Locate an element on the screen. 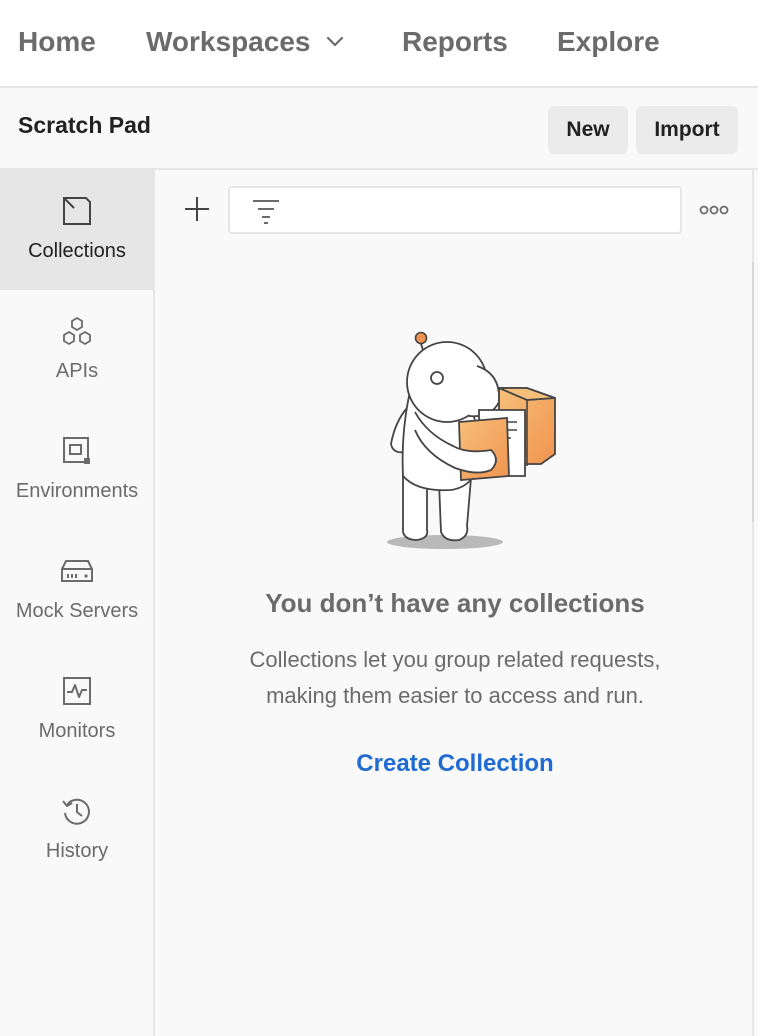  history-icon is located at coordinates (77, 811).